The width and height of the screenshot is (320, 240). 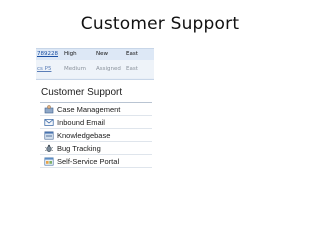 I want to click on menu-item-bug-tracking: Bug Tracking, so click(x=96, y=148).